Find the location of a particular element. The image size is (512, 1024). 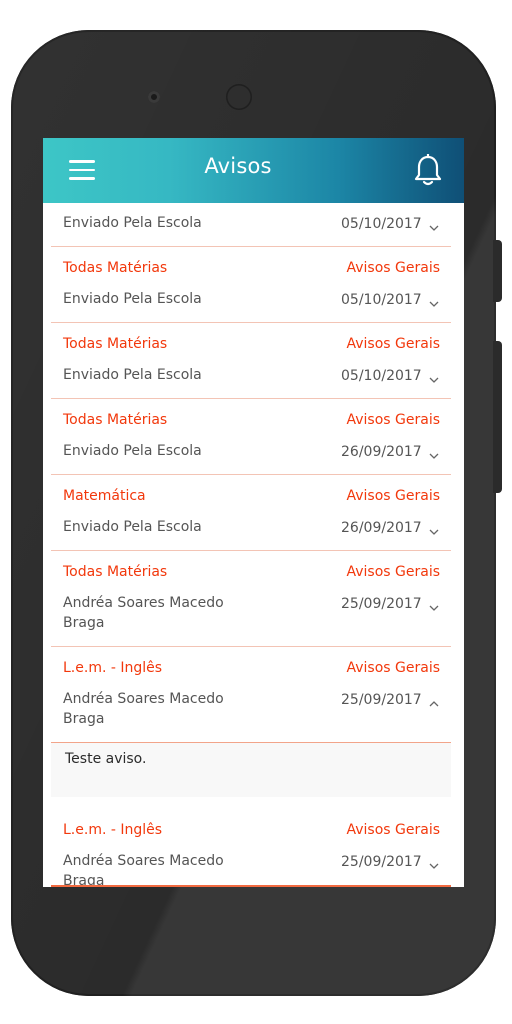

list-bottom-divider is located at coordinates (251, 886).